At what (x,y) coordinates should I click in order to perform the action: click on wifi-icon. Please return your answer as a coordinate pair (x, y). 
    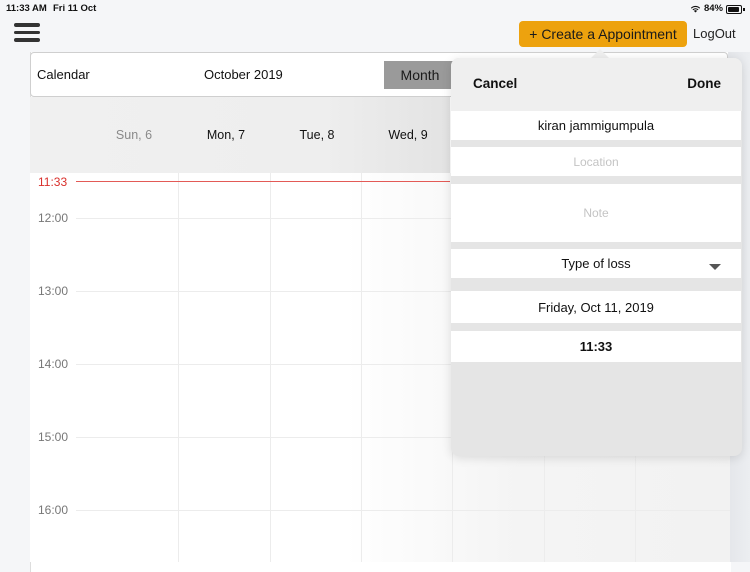
    Looking at the image, I should click on (695, 9).